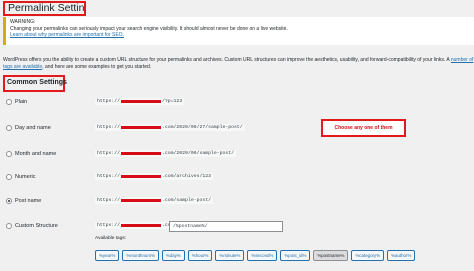 Image resolution: width=474 pixels, height=271 pixels. I want to click on common-settings-heading: Common Settings, so click(35, 83).